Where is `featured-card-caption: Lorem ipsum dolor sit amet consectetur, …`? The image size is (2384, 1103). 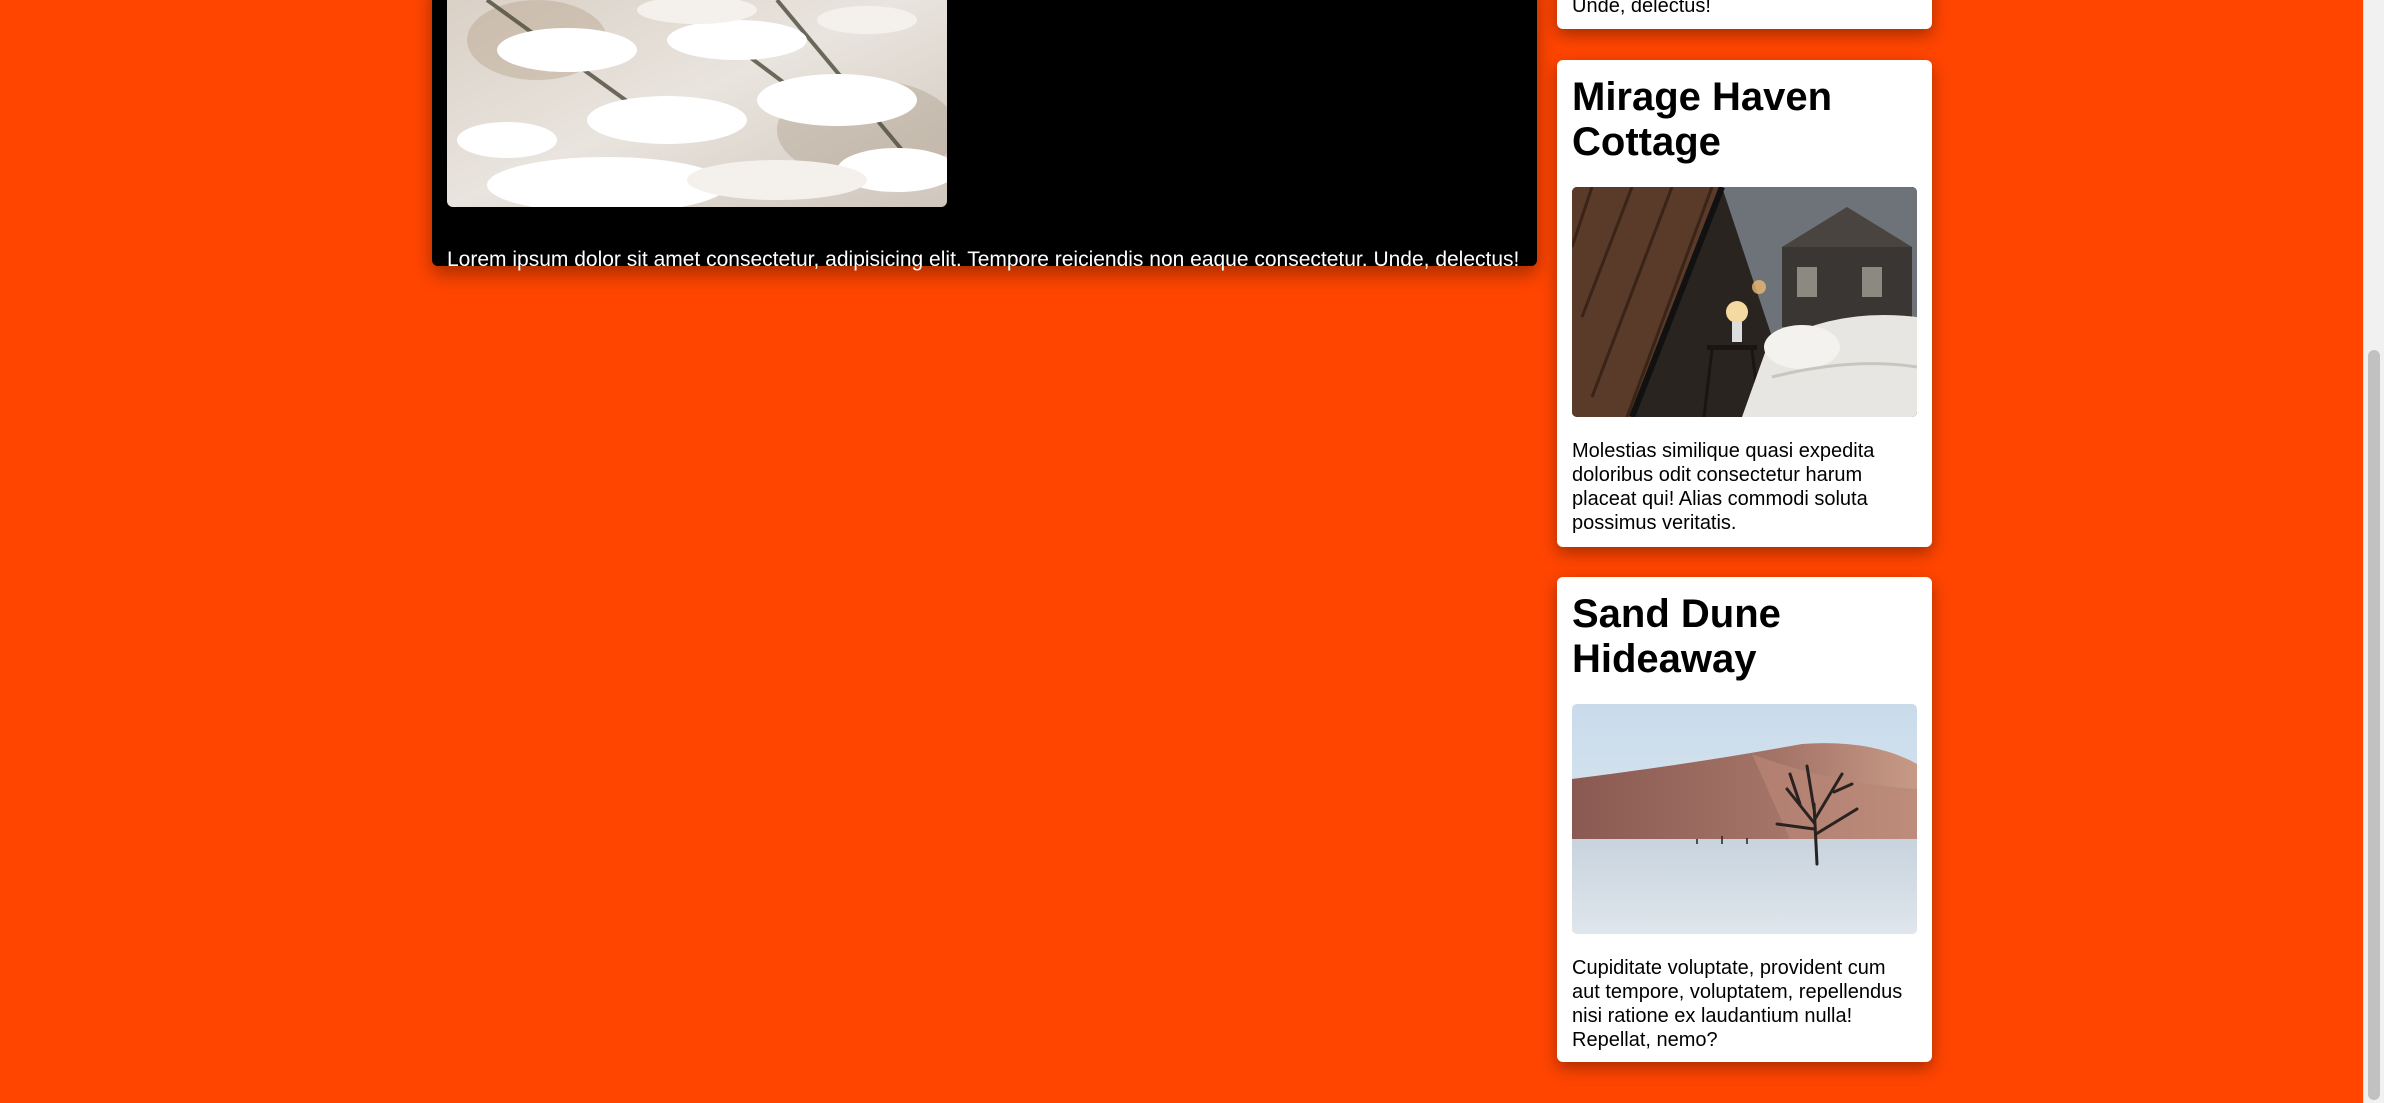
featured-card-caption: Lorem ipsum dolor sit amet consectetur, … is located at coordinates (983, 259).